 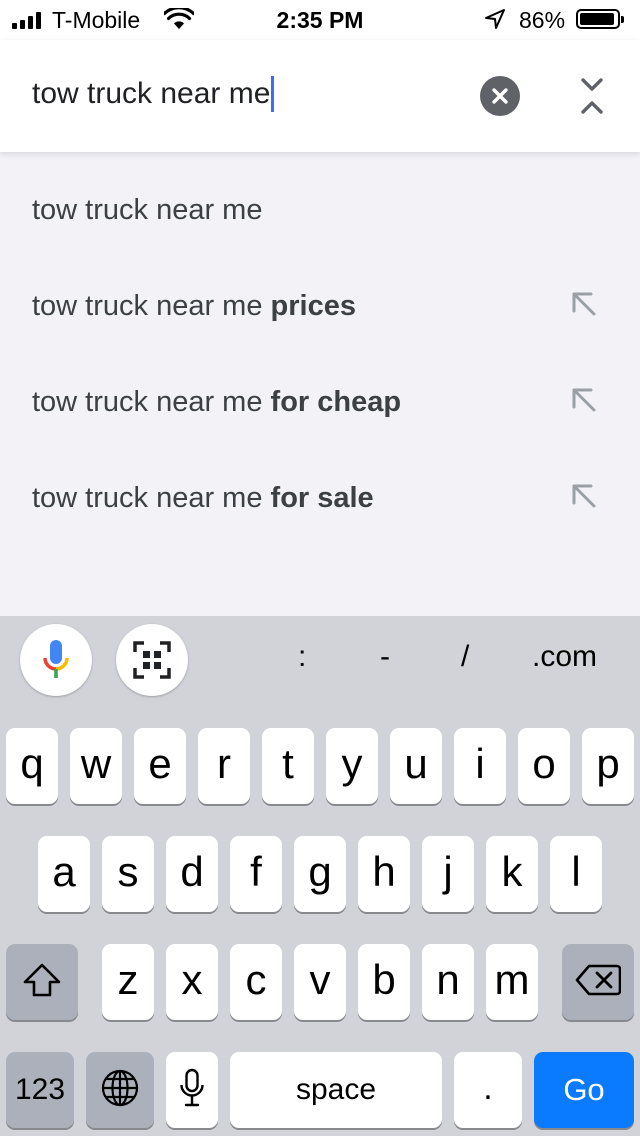 What do you see at coordinates (512, 982) in the screenshot?
I see `key-m: m` at bounding box center [512, 982].